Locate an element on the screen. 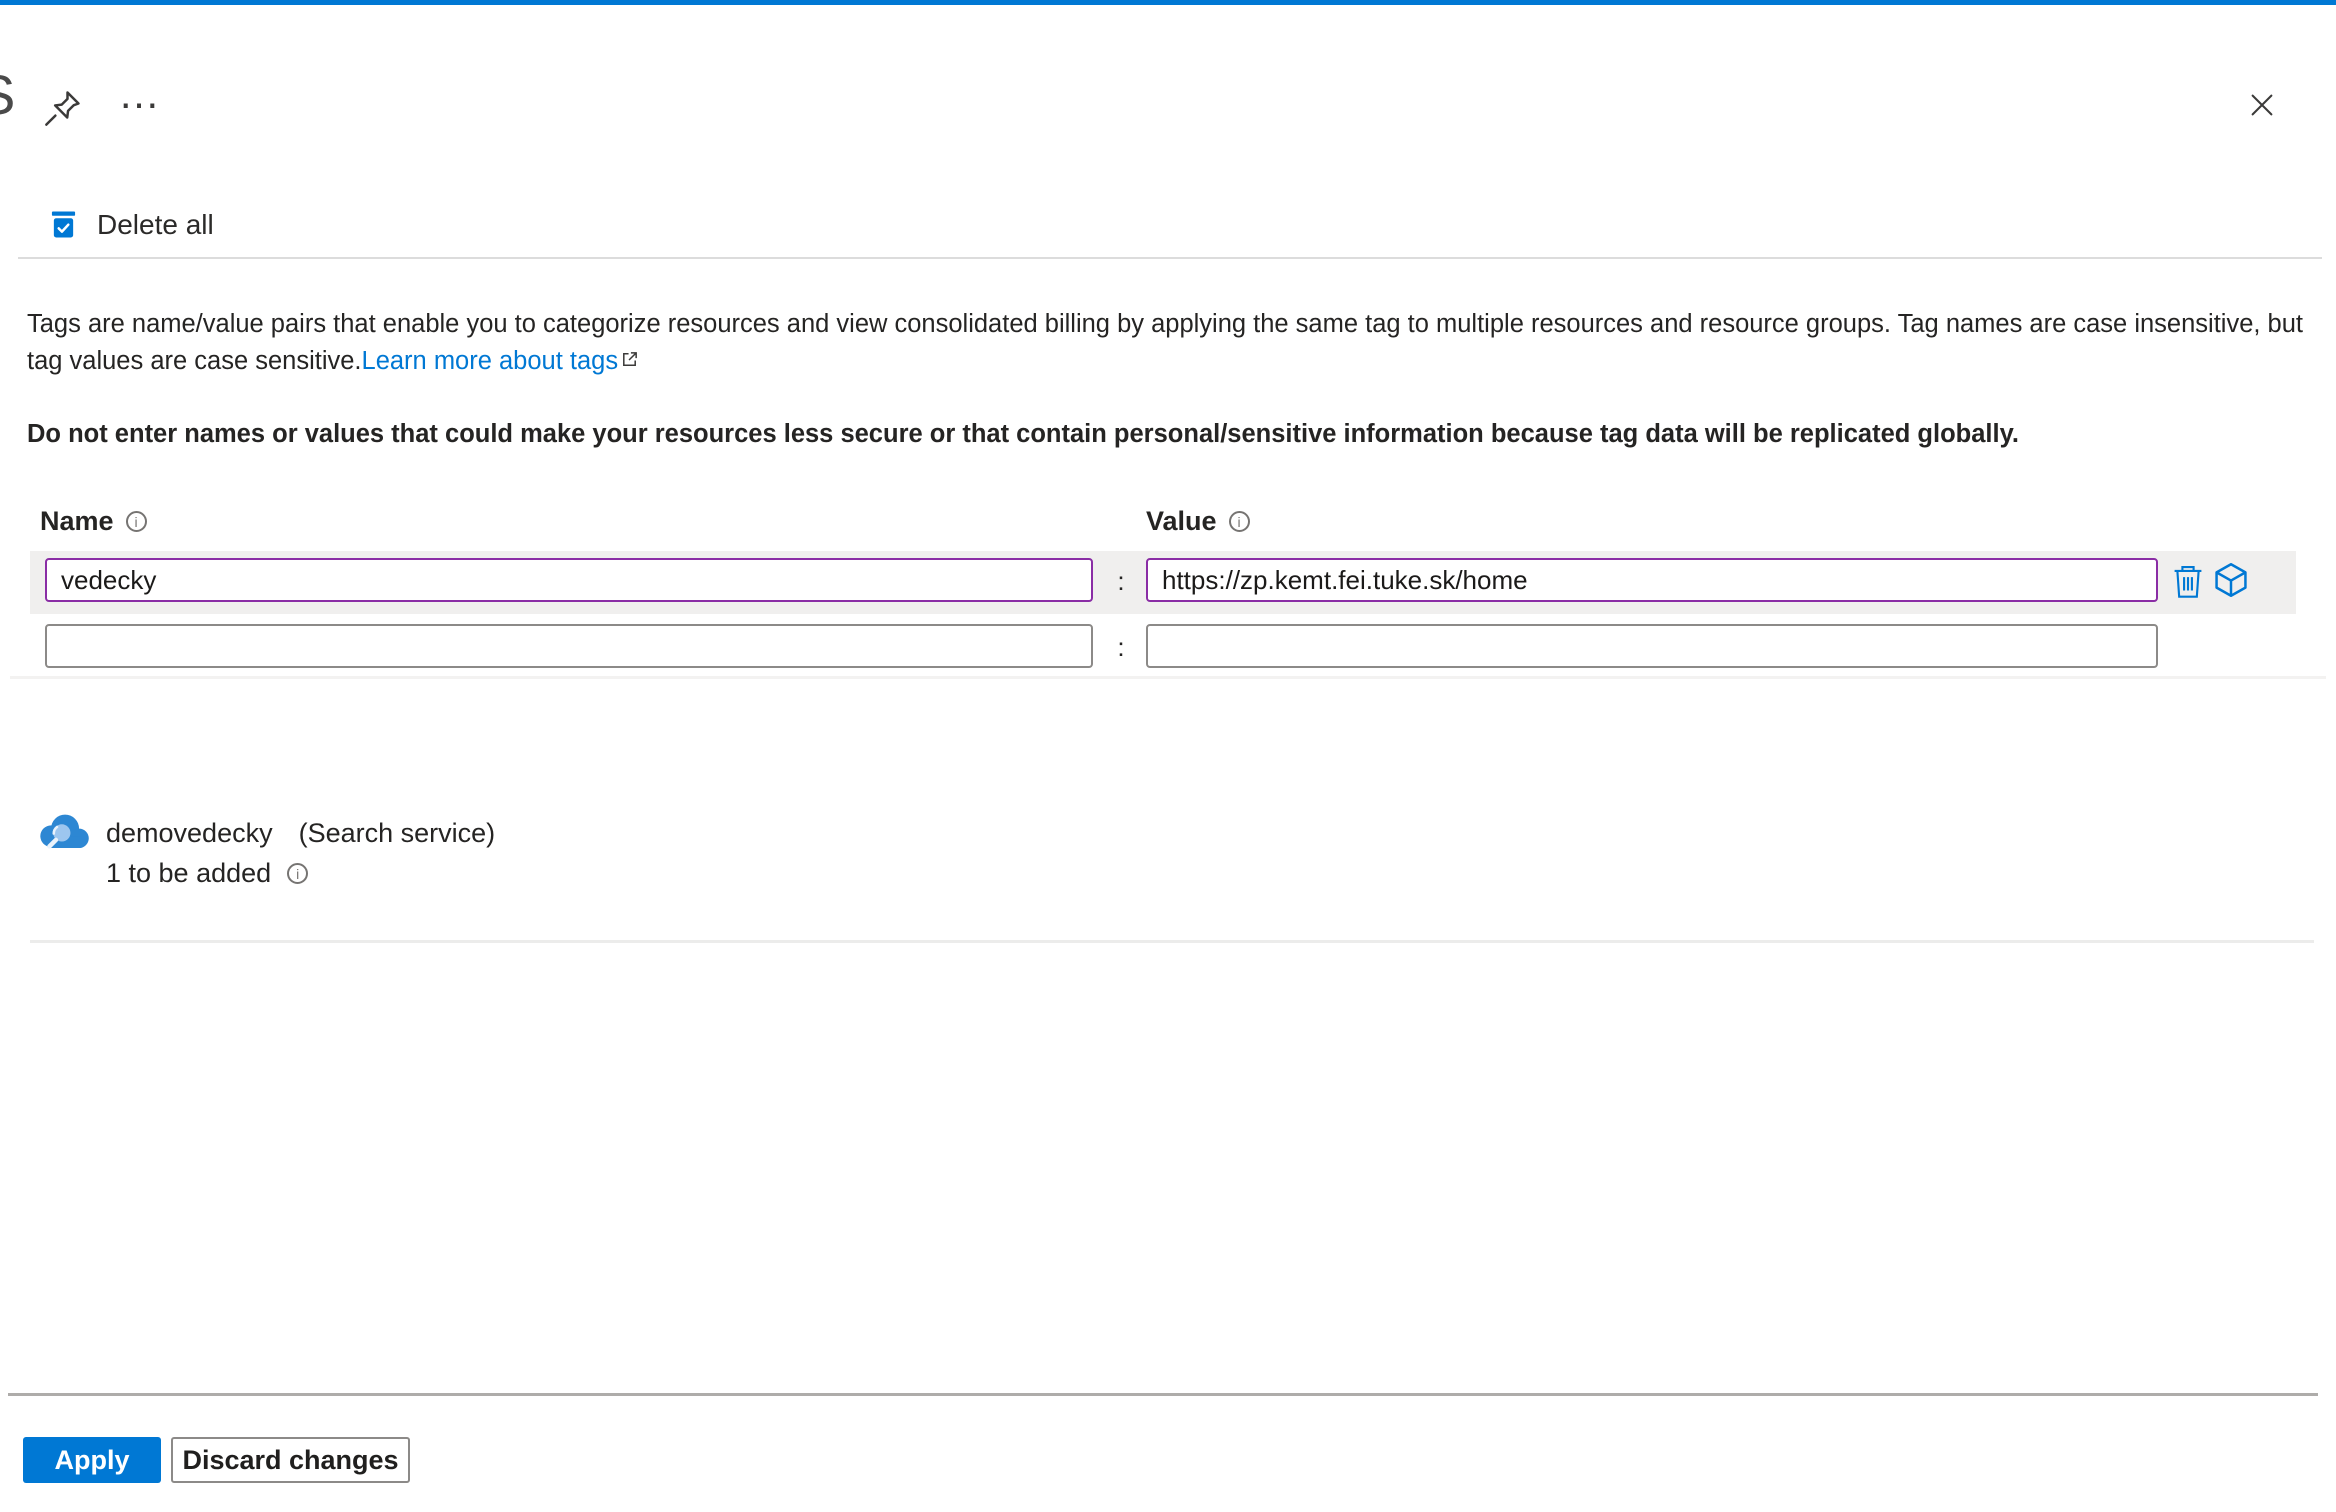 The height and width of the screenshot is (1512, 2336). pin-icon is located at coordinates (62, 110).